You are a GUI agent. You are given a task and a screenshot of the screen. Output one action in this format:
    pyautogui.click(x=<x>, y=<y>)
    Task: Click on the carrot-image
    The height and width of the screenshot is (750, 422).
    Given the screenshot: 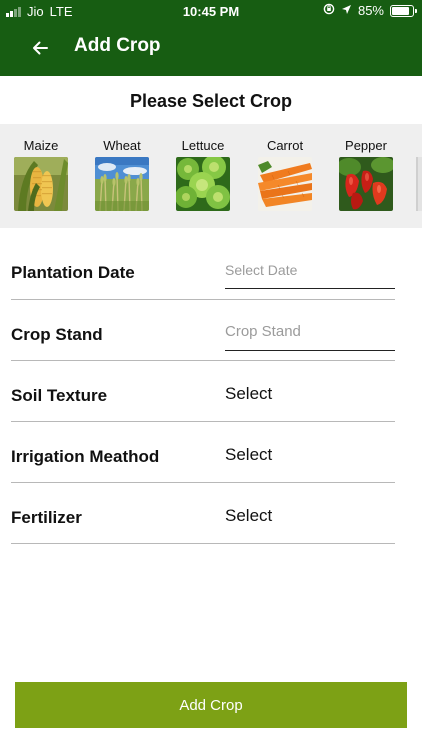 What is the action you would take?
    pyautogui.click(x=285, y=184)
    